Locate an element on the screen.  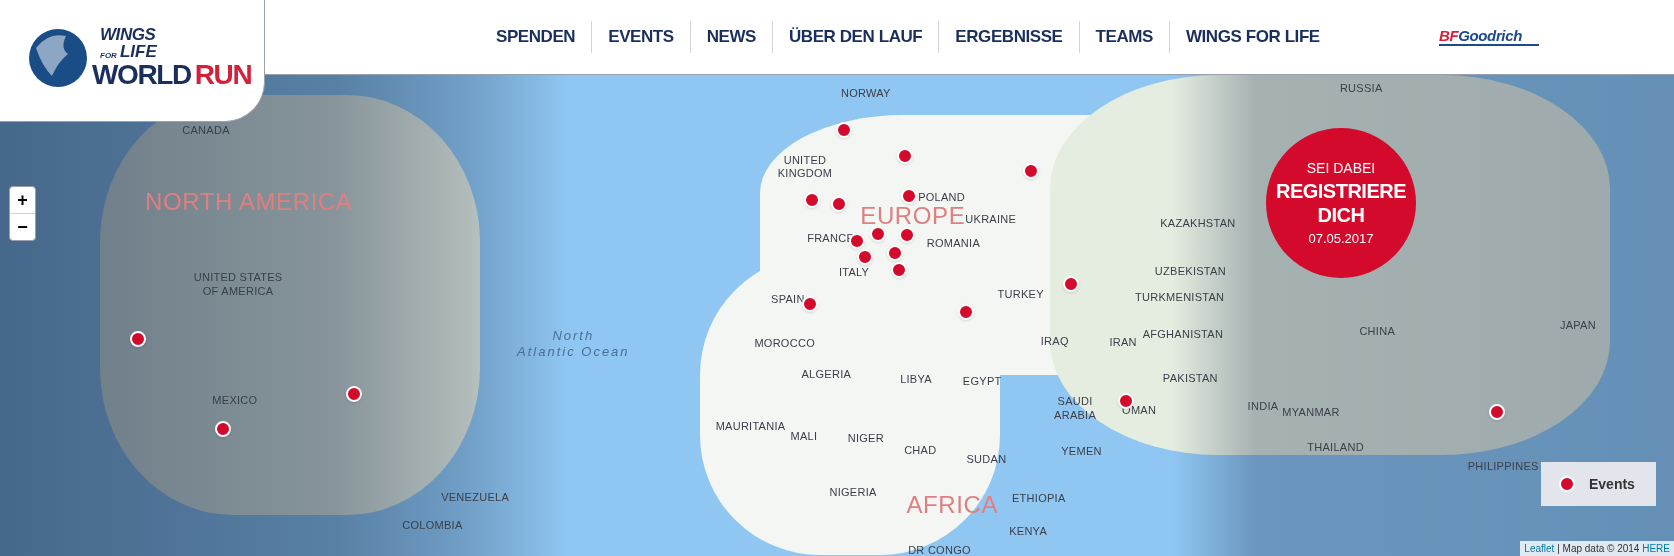
nav-link: SPENDEN is located at coordinates (536, 37).